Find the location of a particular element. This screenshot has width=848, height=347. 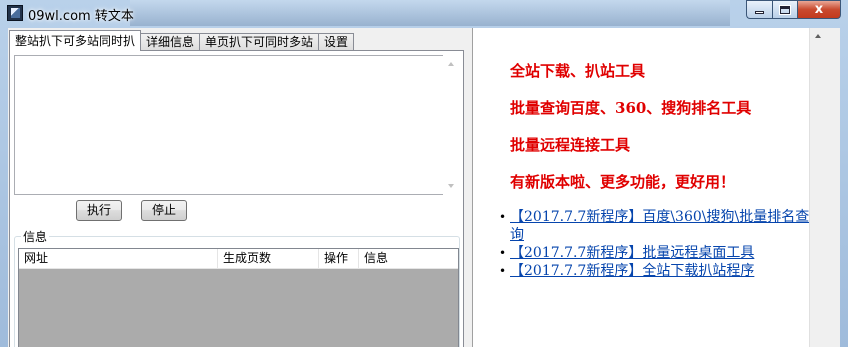

window-title: 09wl.com 转文本 is located at coordinates (81, 16).